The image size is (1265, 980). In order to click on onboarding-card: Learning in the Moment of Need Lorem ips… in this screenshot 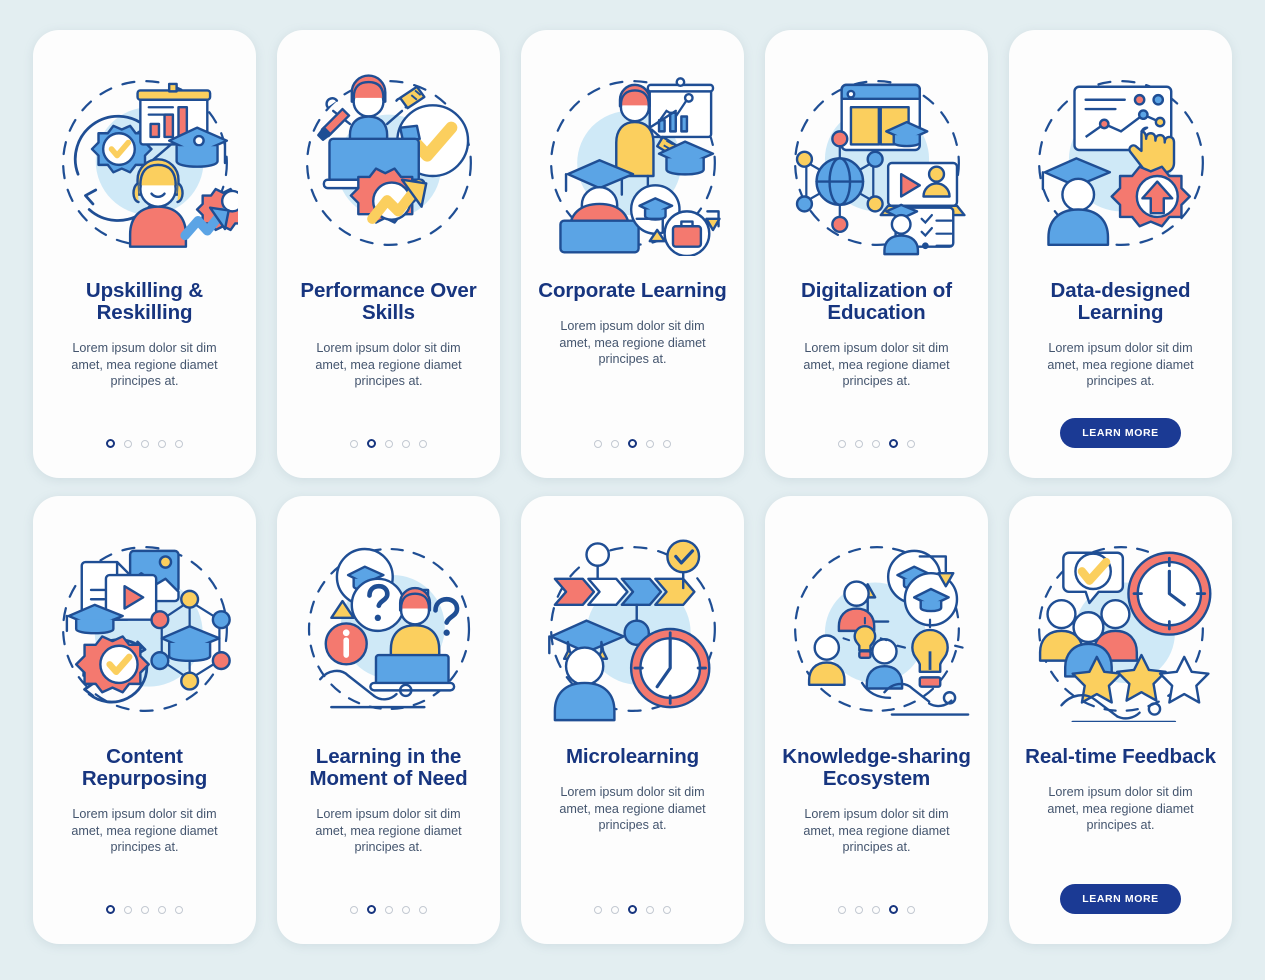, I will do `click(388, 720)`.